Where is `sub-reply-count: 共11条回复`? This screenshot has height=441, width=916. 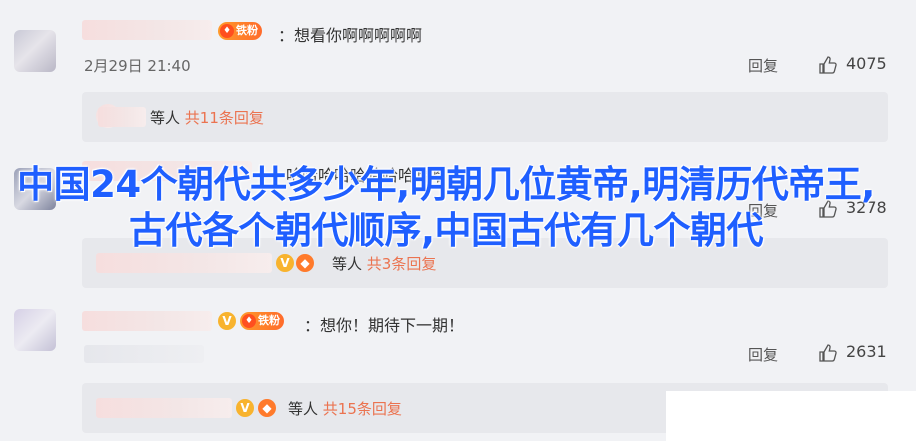
sub-reply-count: 共11条回复 is located at coordinates (224, 118).